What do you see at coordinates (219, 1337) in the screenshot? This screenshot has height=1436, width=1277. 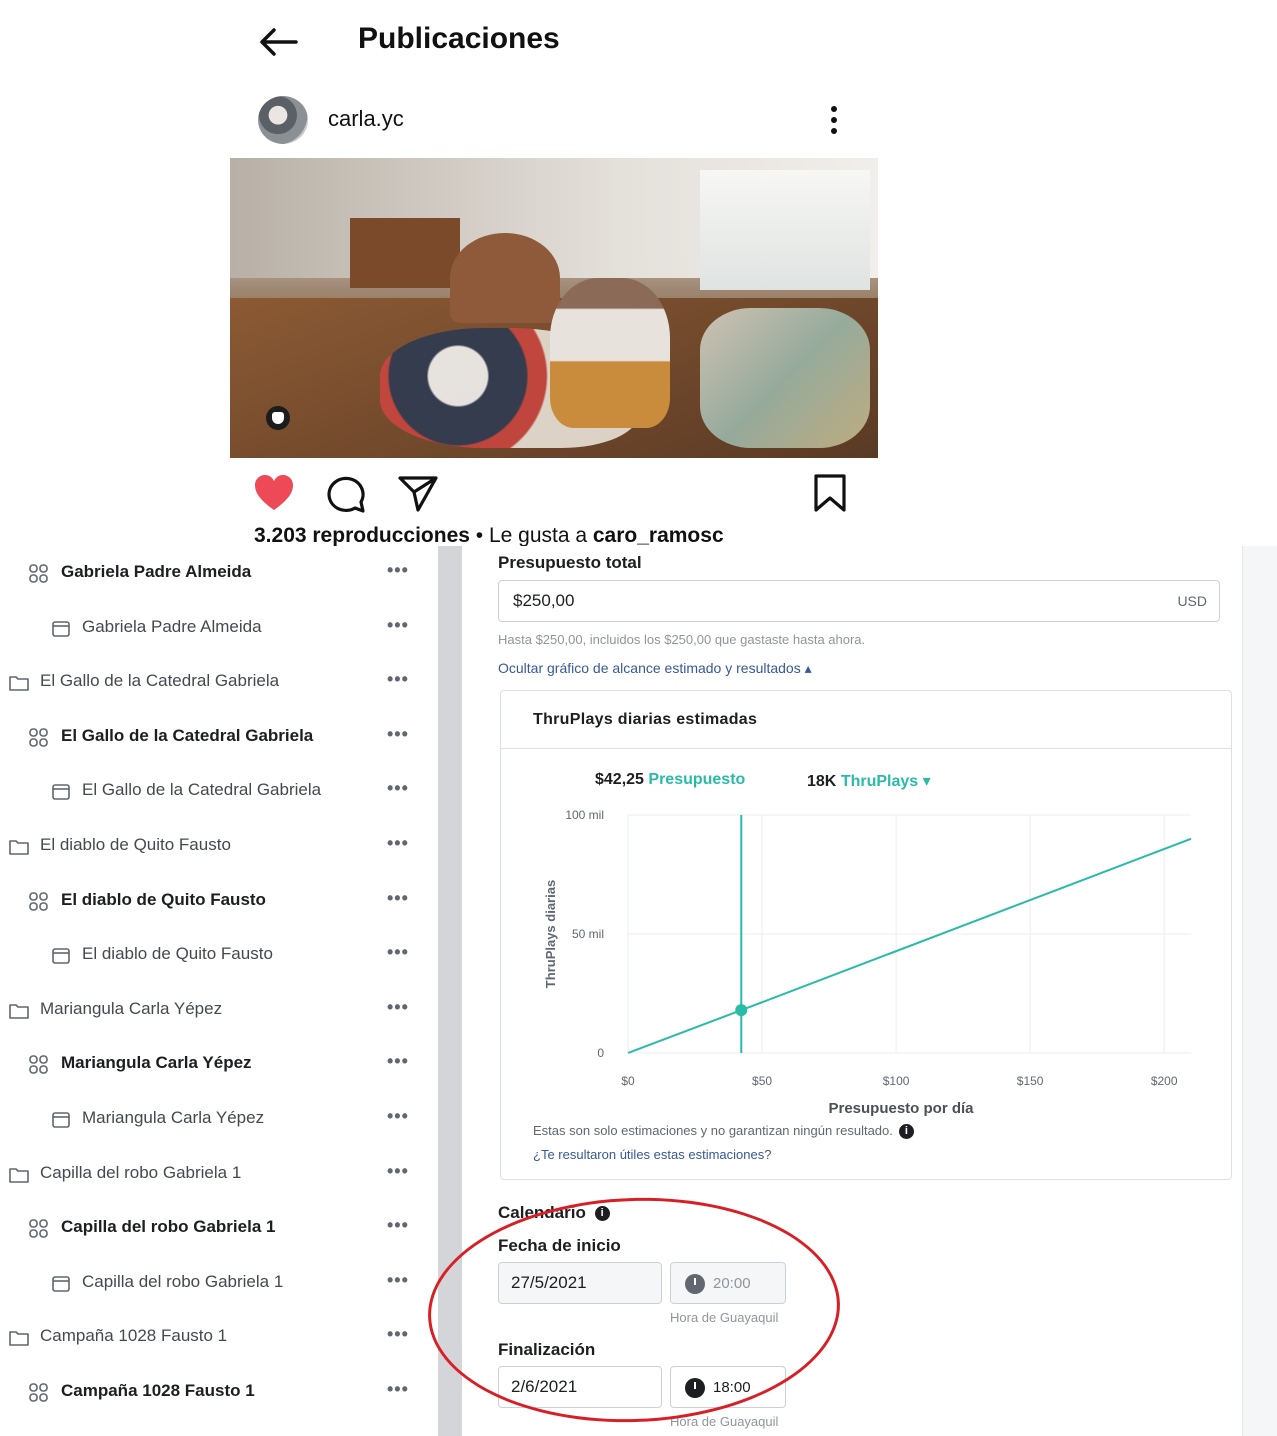 I see `tree-item-campaign: Campaña 1028 Fausto 1 •••` at bounding box center [219, 1337].